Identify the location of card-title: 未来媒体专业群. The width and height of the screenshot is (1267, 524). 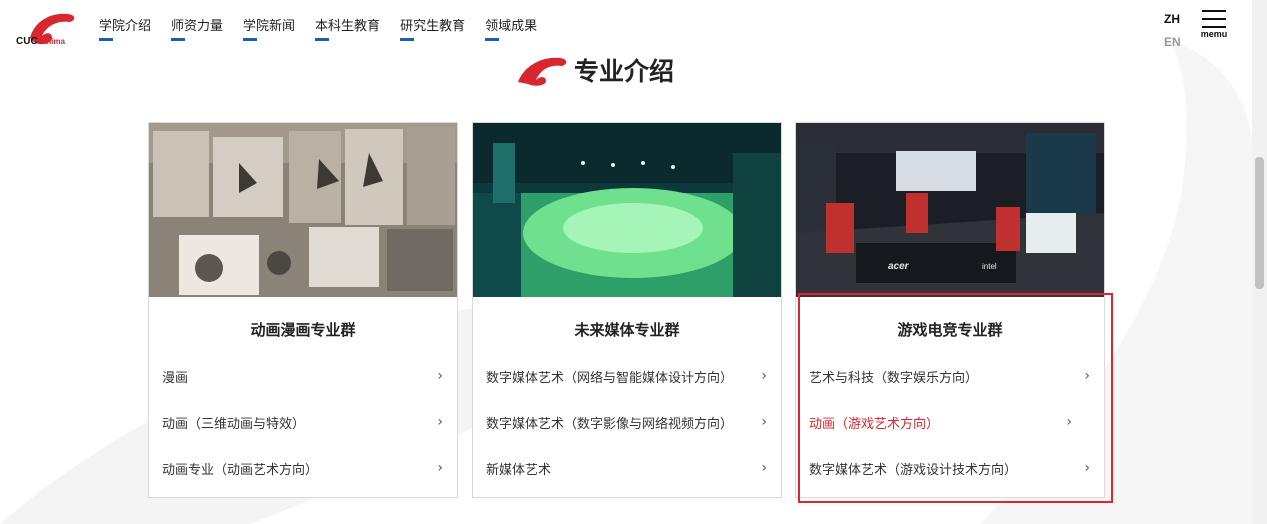
(627, 330).